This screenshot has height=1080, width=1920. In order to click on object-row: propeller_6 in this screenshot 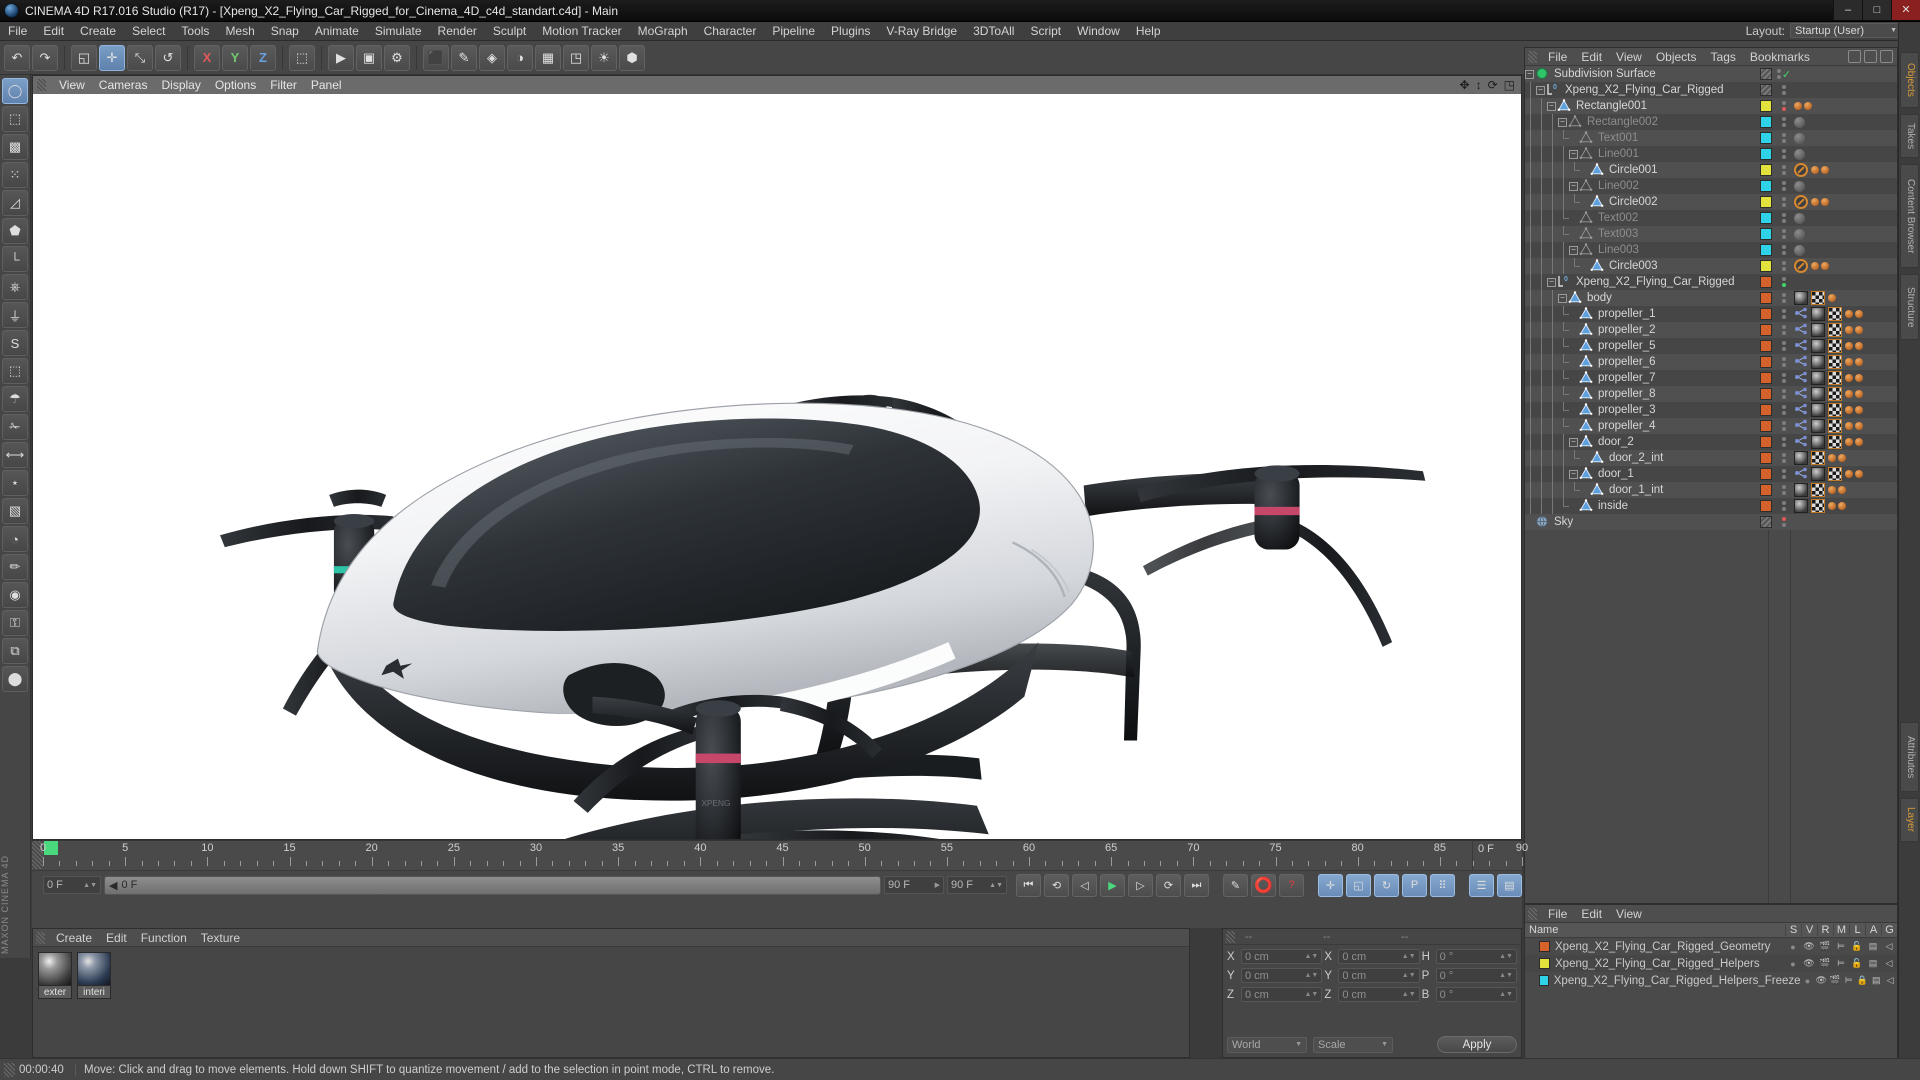, I will do `click(1711, 362)`.